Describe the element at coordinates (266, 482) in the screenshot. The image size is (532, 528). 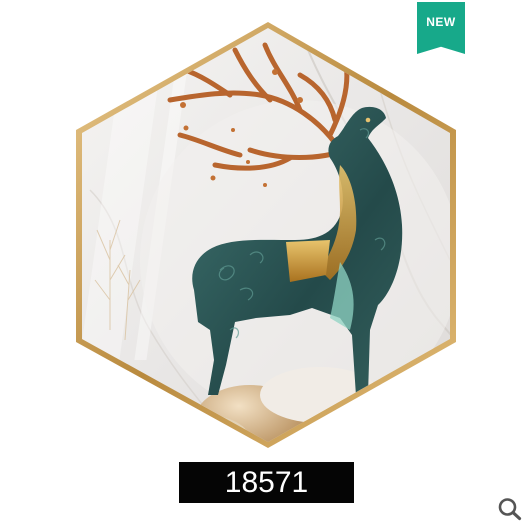
I see `product-code-label: 18571` at that location.